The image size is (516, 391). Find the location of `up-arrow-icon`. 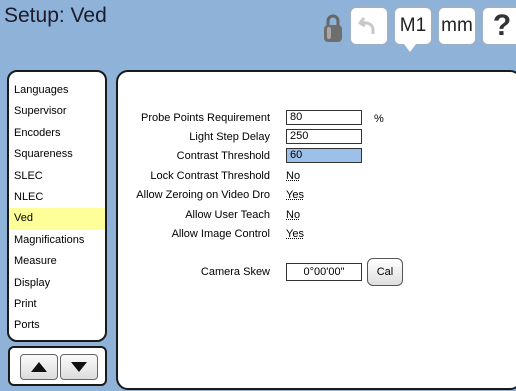

up-arrow-icon is located at coordinates (39, 367).